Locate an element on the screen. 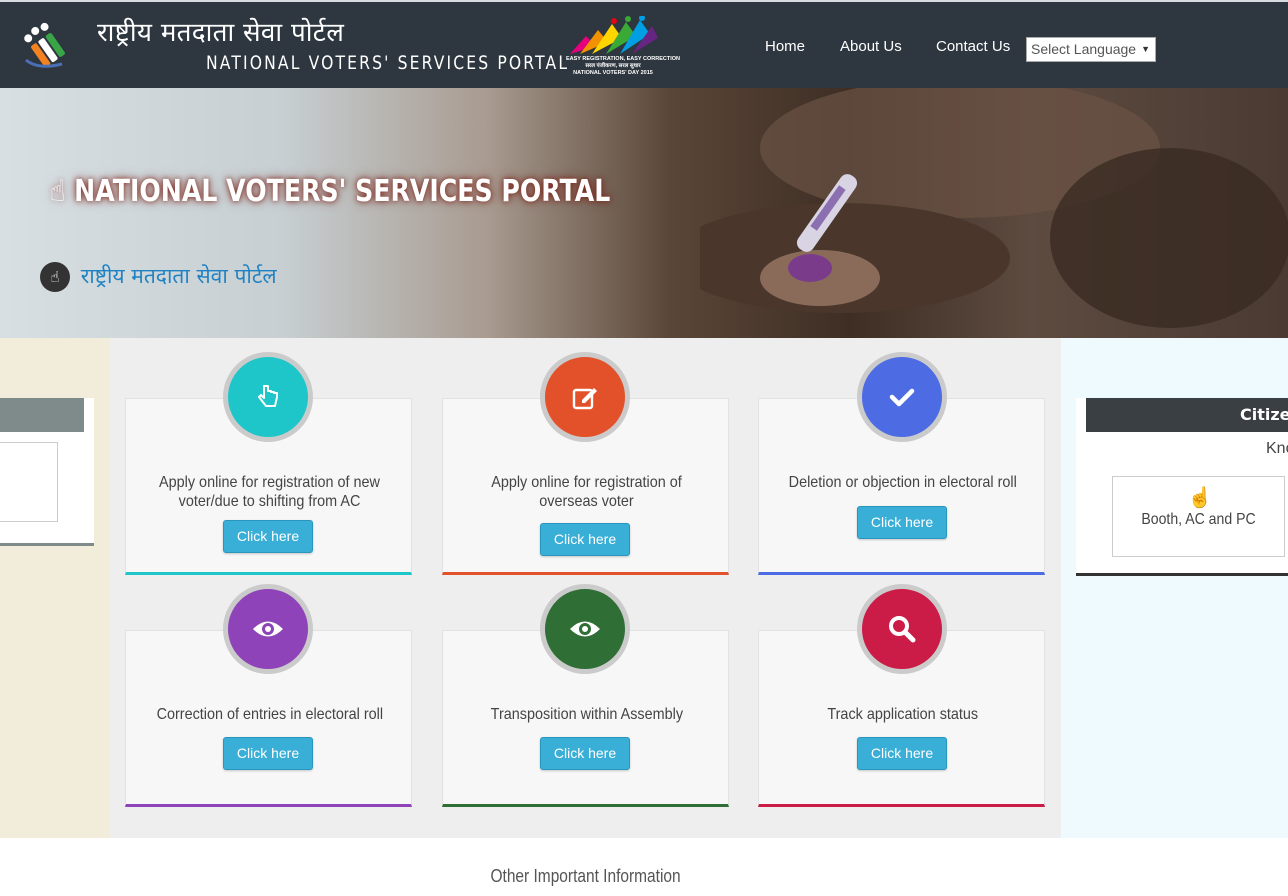 This screenshot has height=896, width=1288. deletion-click-button: Click here is located at coordinates (902, 522).